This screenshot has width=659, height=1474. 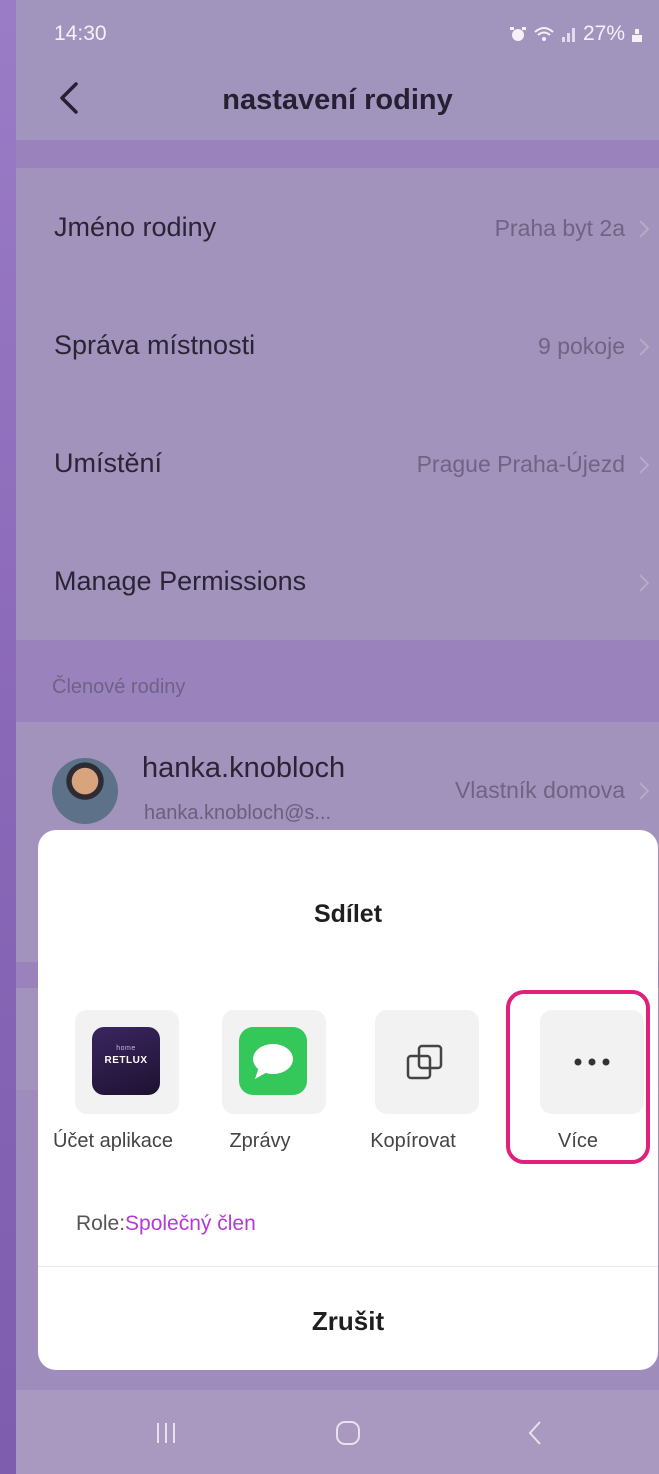 I want to click on copy-icon, so click(x=424, y=1062).